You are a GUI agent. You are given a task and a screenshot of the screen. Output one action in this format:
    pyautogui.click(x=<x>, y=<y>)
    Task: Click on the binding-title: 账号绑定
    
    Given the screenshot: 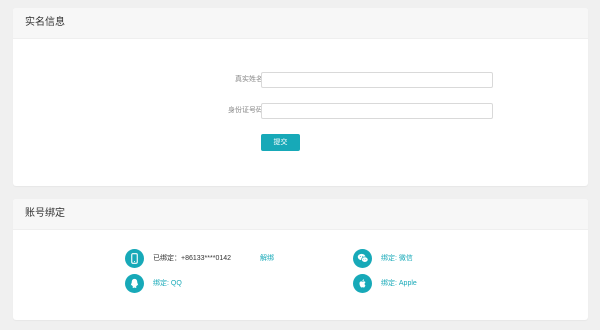 What is the action you would take?
    pyautogui.click(x=45, y=213)
    